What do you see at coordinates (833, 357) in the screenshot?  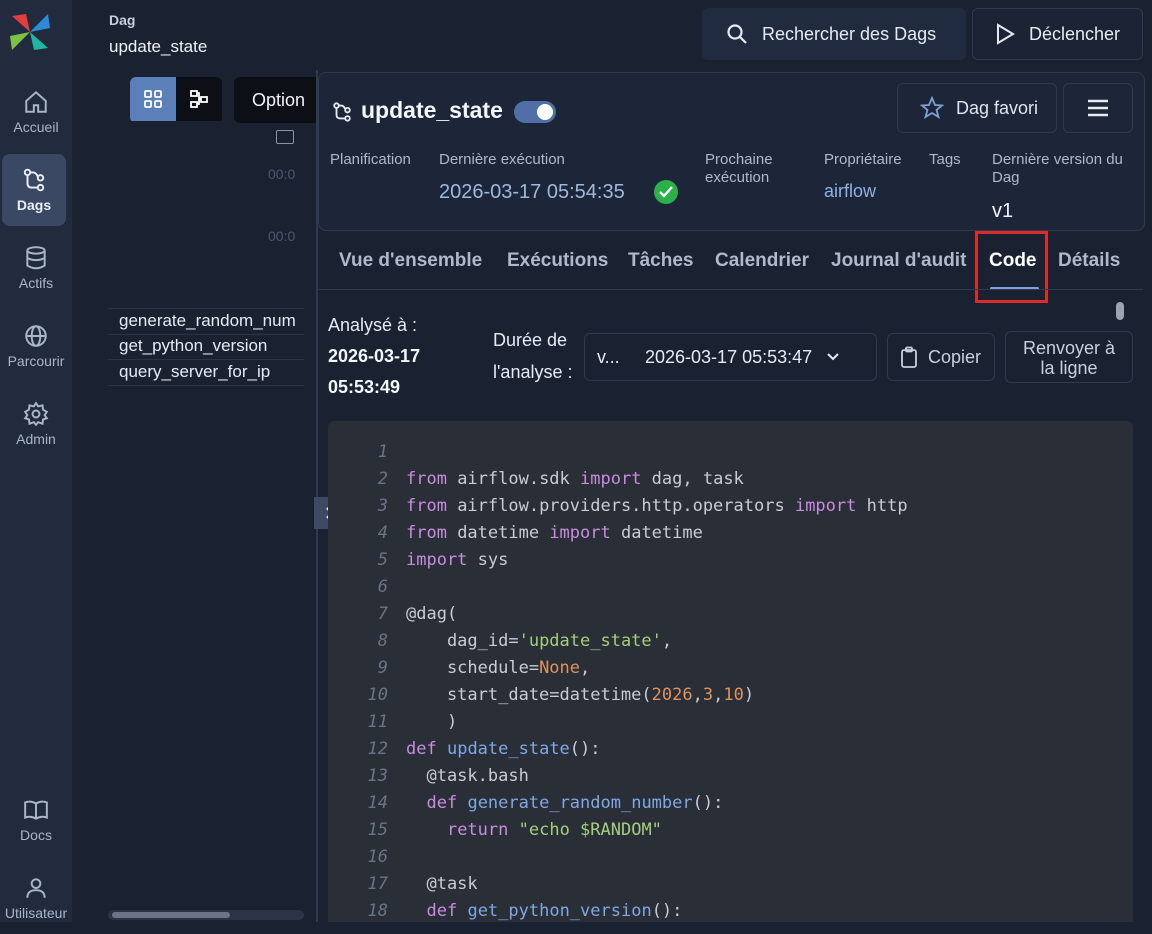 I see `chevron-down-icon` at bounding box center [833, 357].